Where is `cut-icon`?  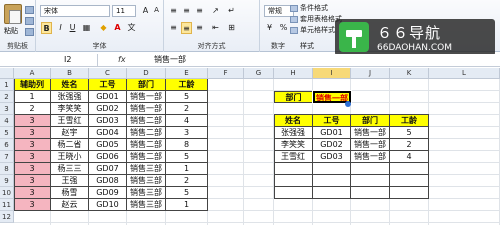 cut-icon is located at coordinates (29, 10).